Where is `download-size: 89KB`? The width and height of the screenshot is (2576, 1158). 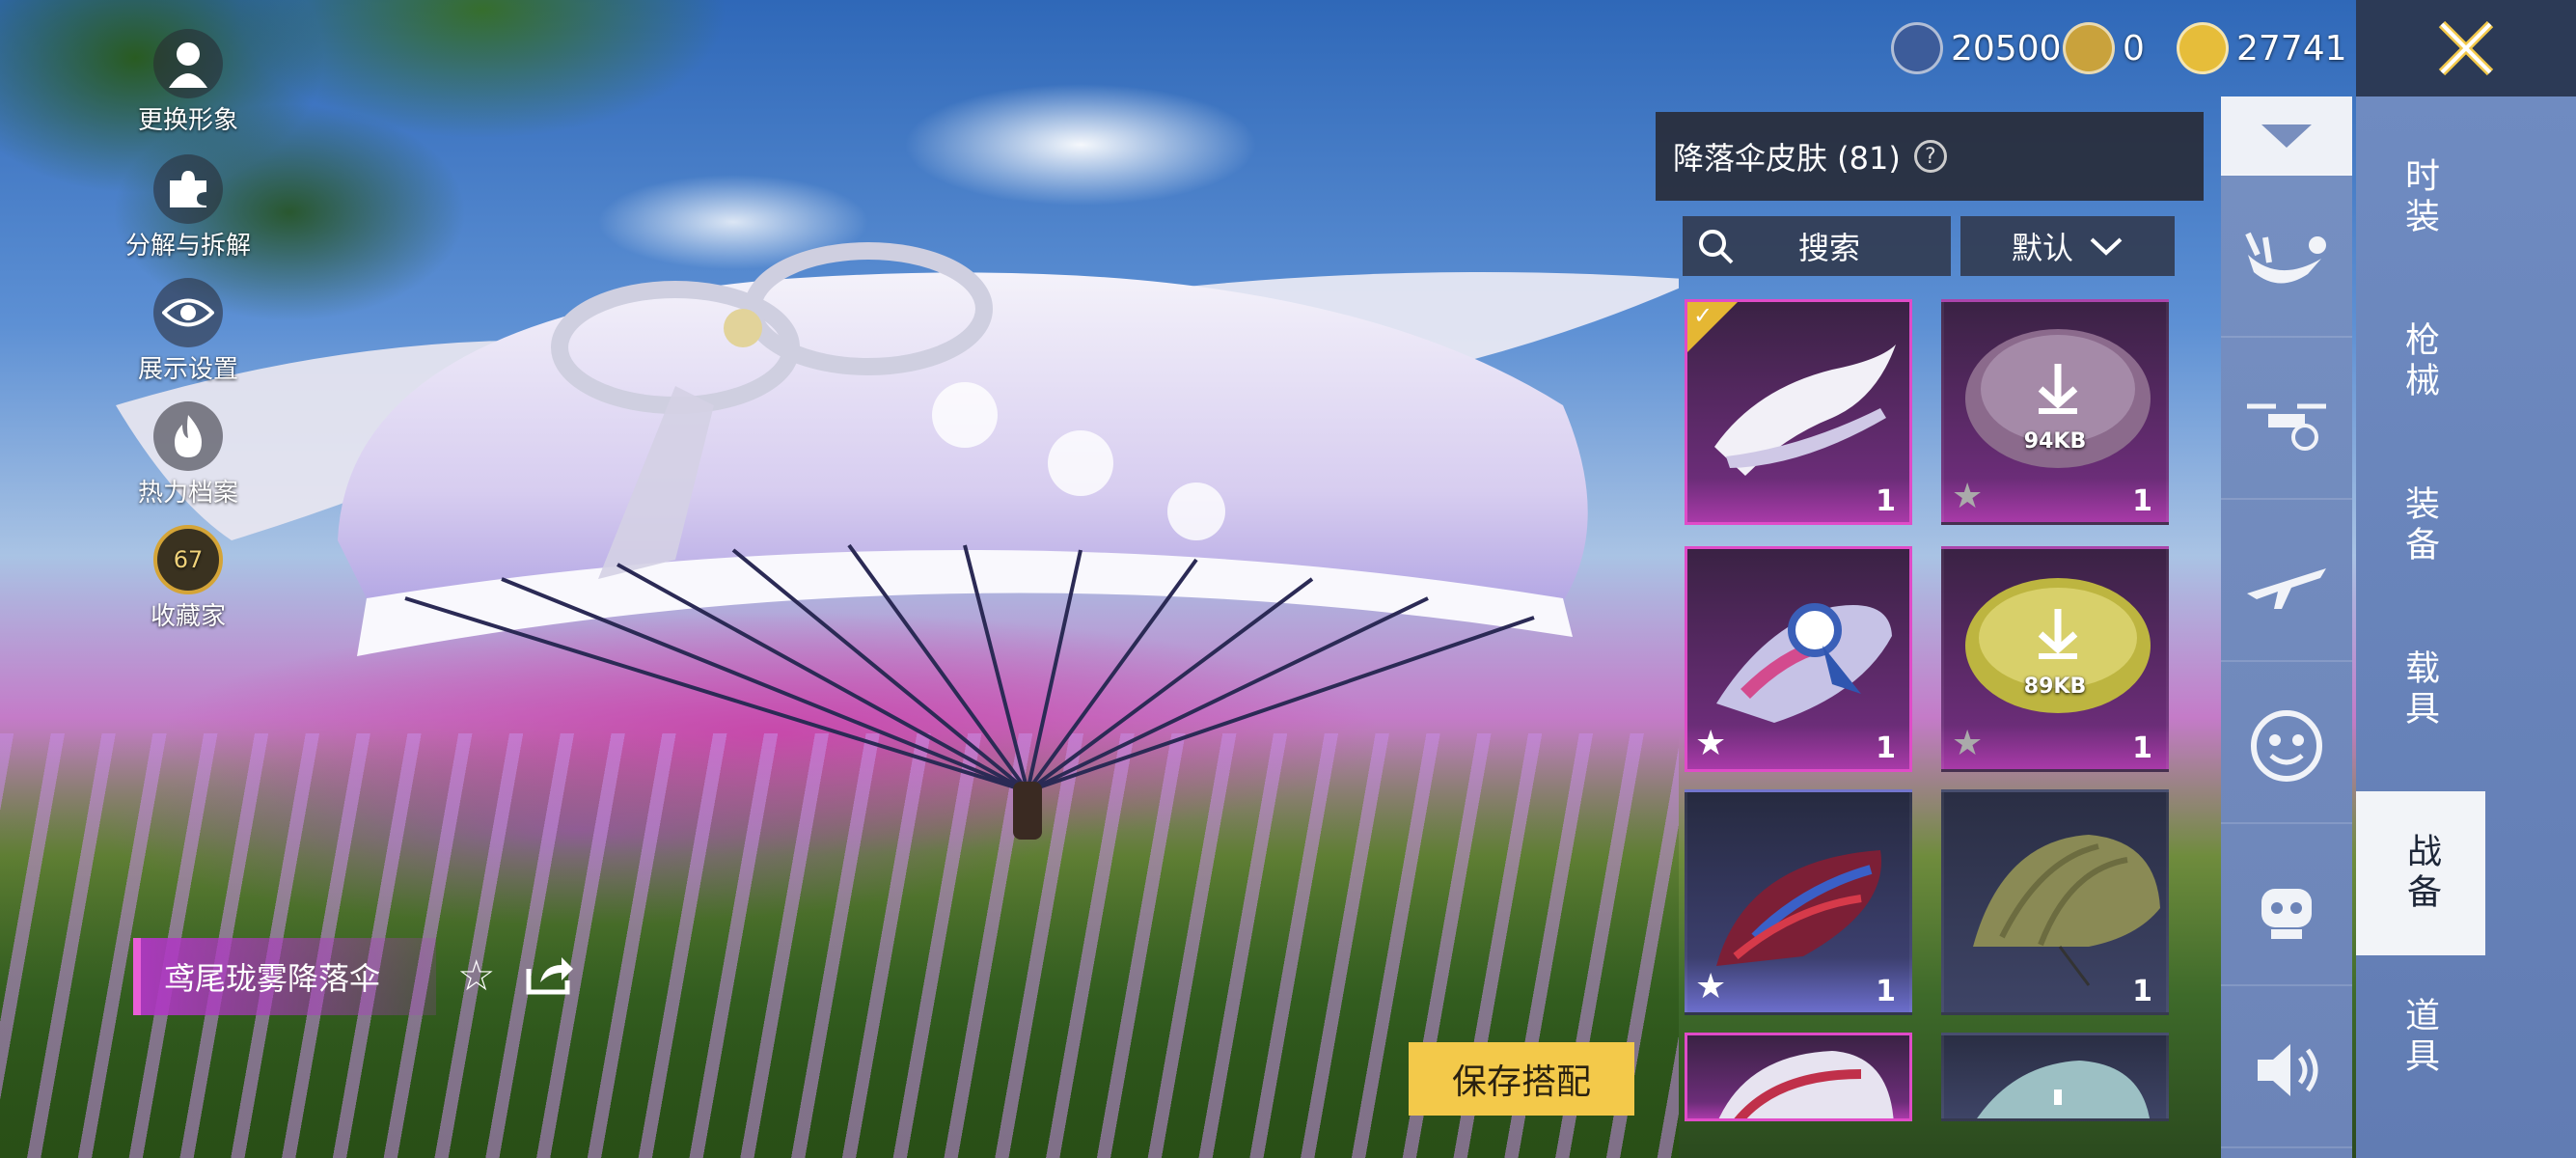
download-size: 89KB is located at coordinates (2055, 687).